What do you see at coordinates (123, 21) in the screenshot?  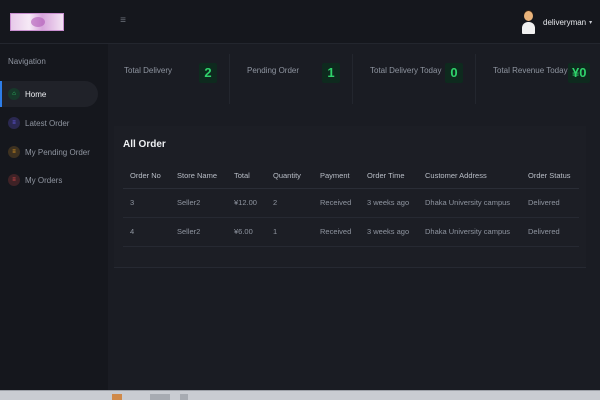 I see `hamburger-icon: ≡` at bounding box center [123, 21].